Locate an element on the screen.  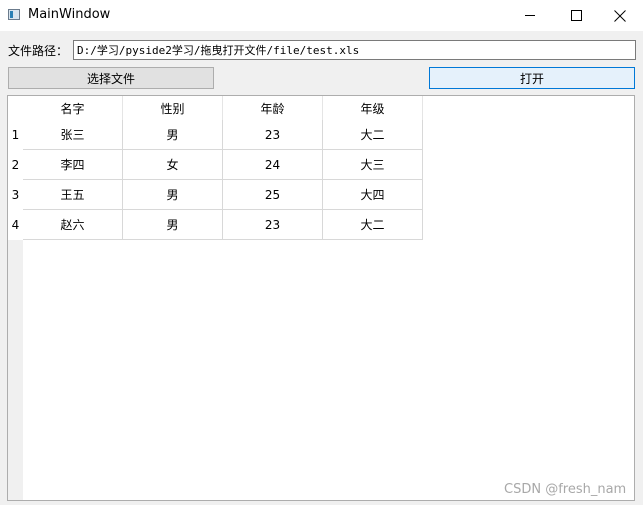
table-cell: 李四 is located at coordinates (73, 165).